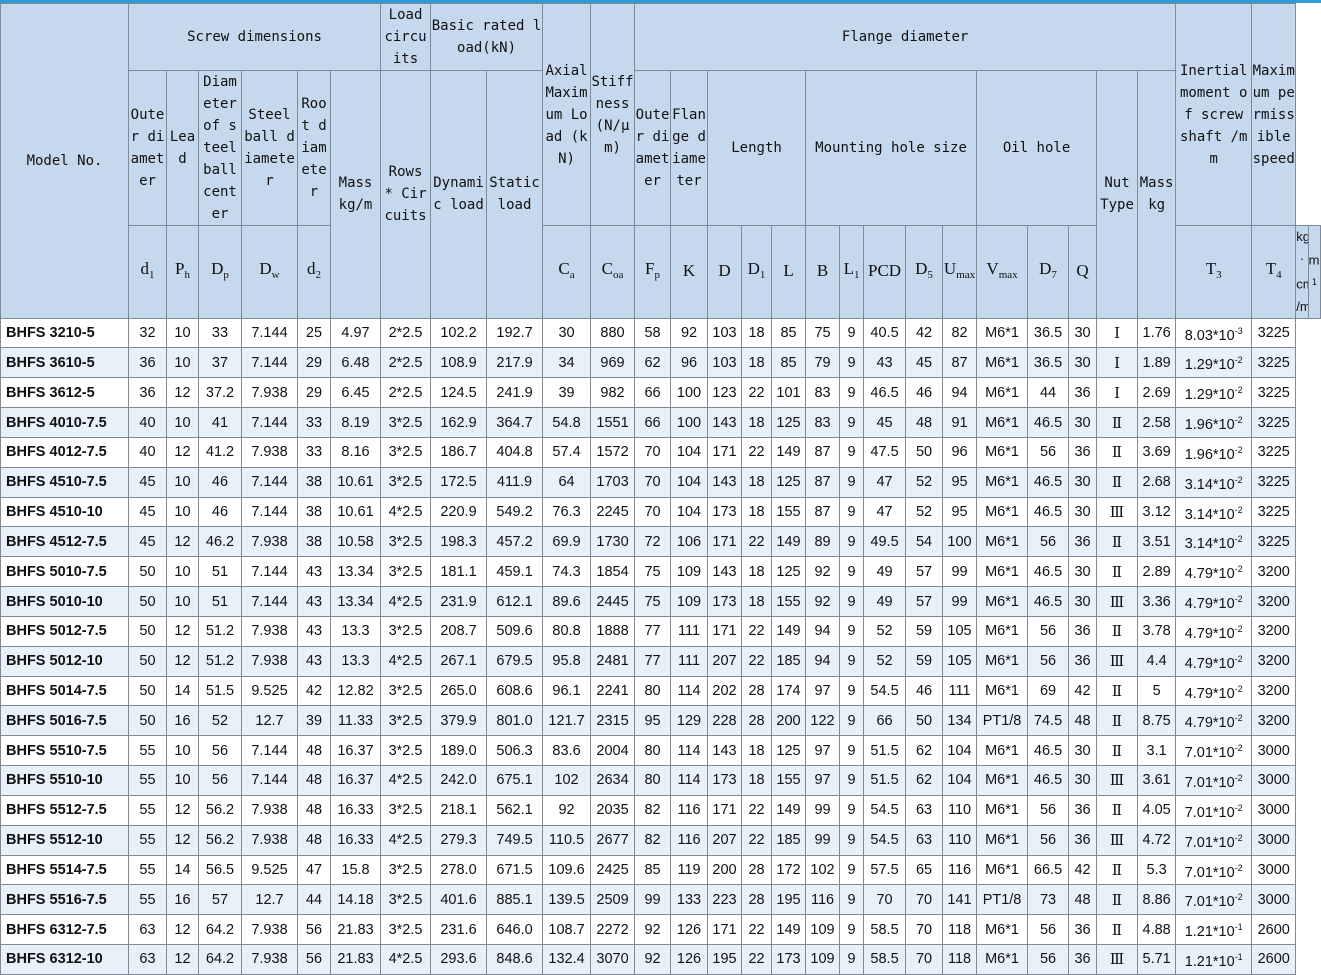 The height and width of the screenshot is (975, 1321). What do you see at coordinates (689, 482) in the screenshot?
I see `cell-d-1: 104` at bounding box center [689, 482].